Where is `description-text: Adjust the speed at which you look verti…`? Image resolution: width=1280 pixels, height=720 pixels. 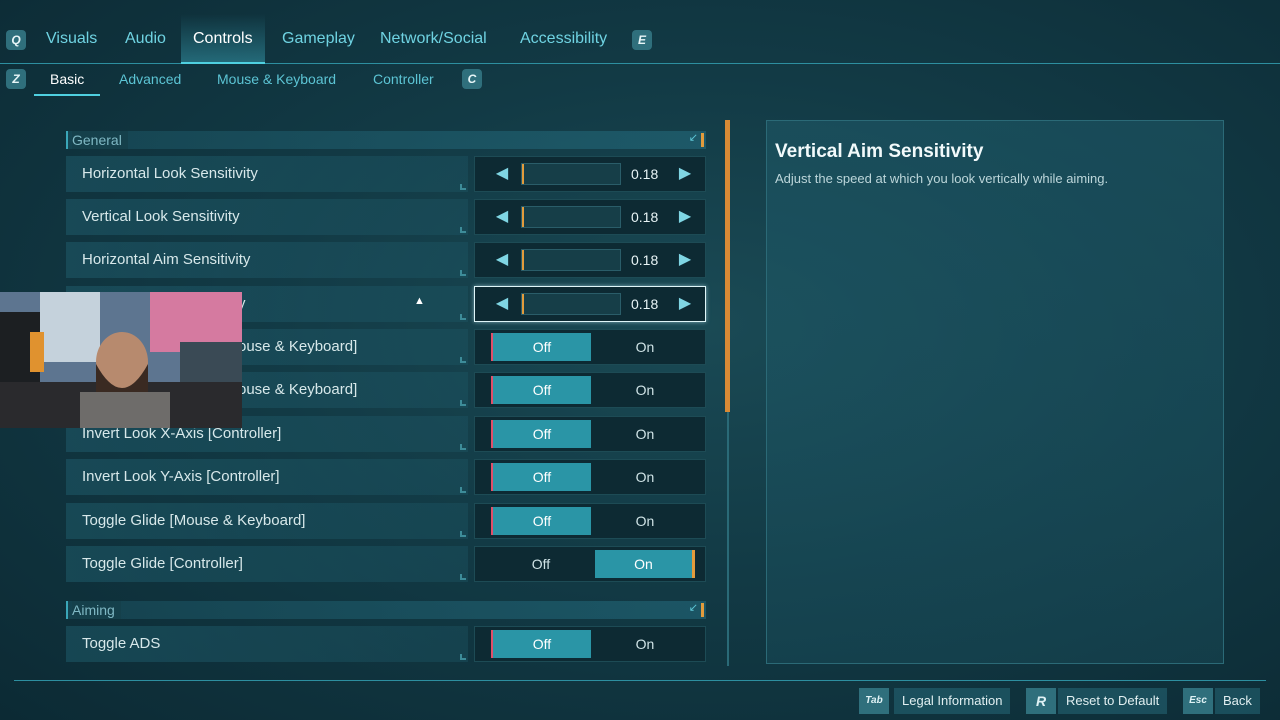
description-text: Adjust the speed at which you look verti… is located at coordinates (942, 178).